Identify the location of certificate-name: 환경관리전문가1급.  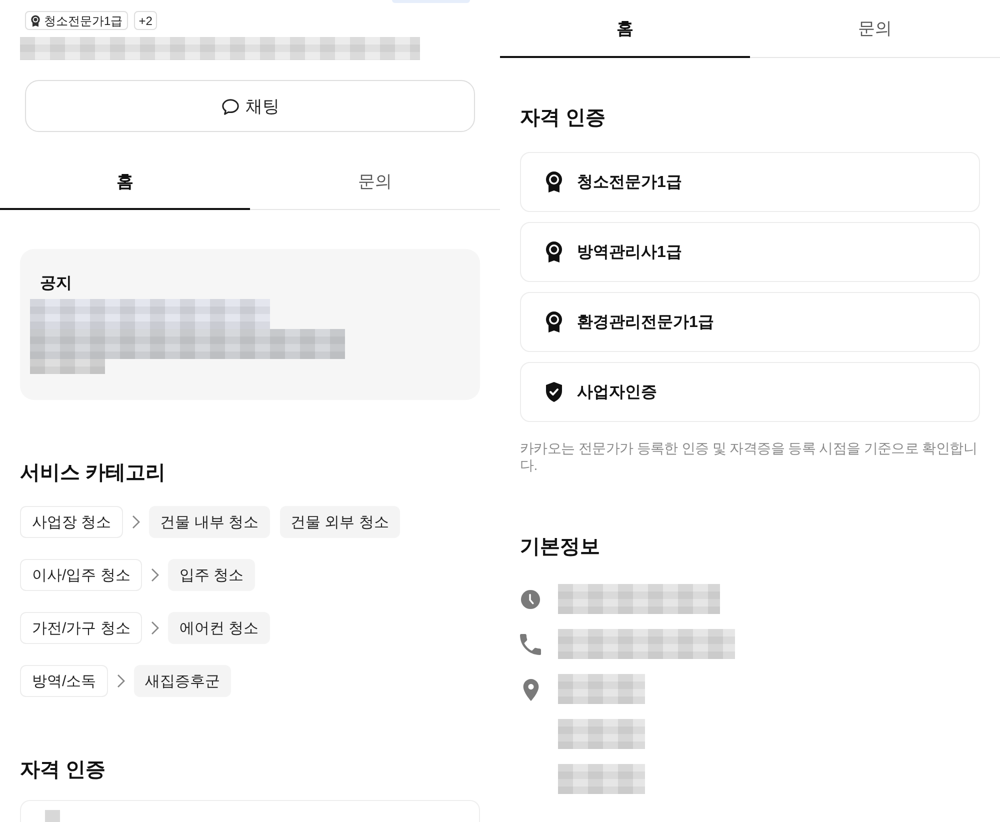
(645, 322).